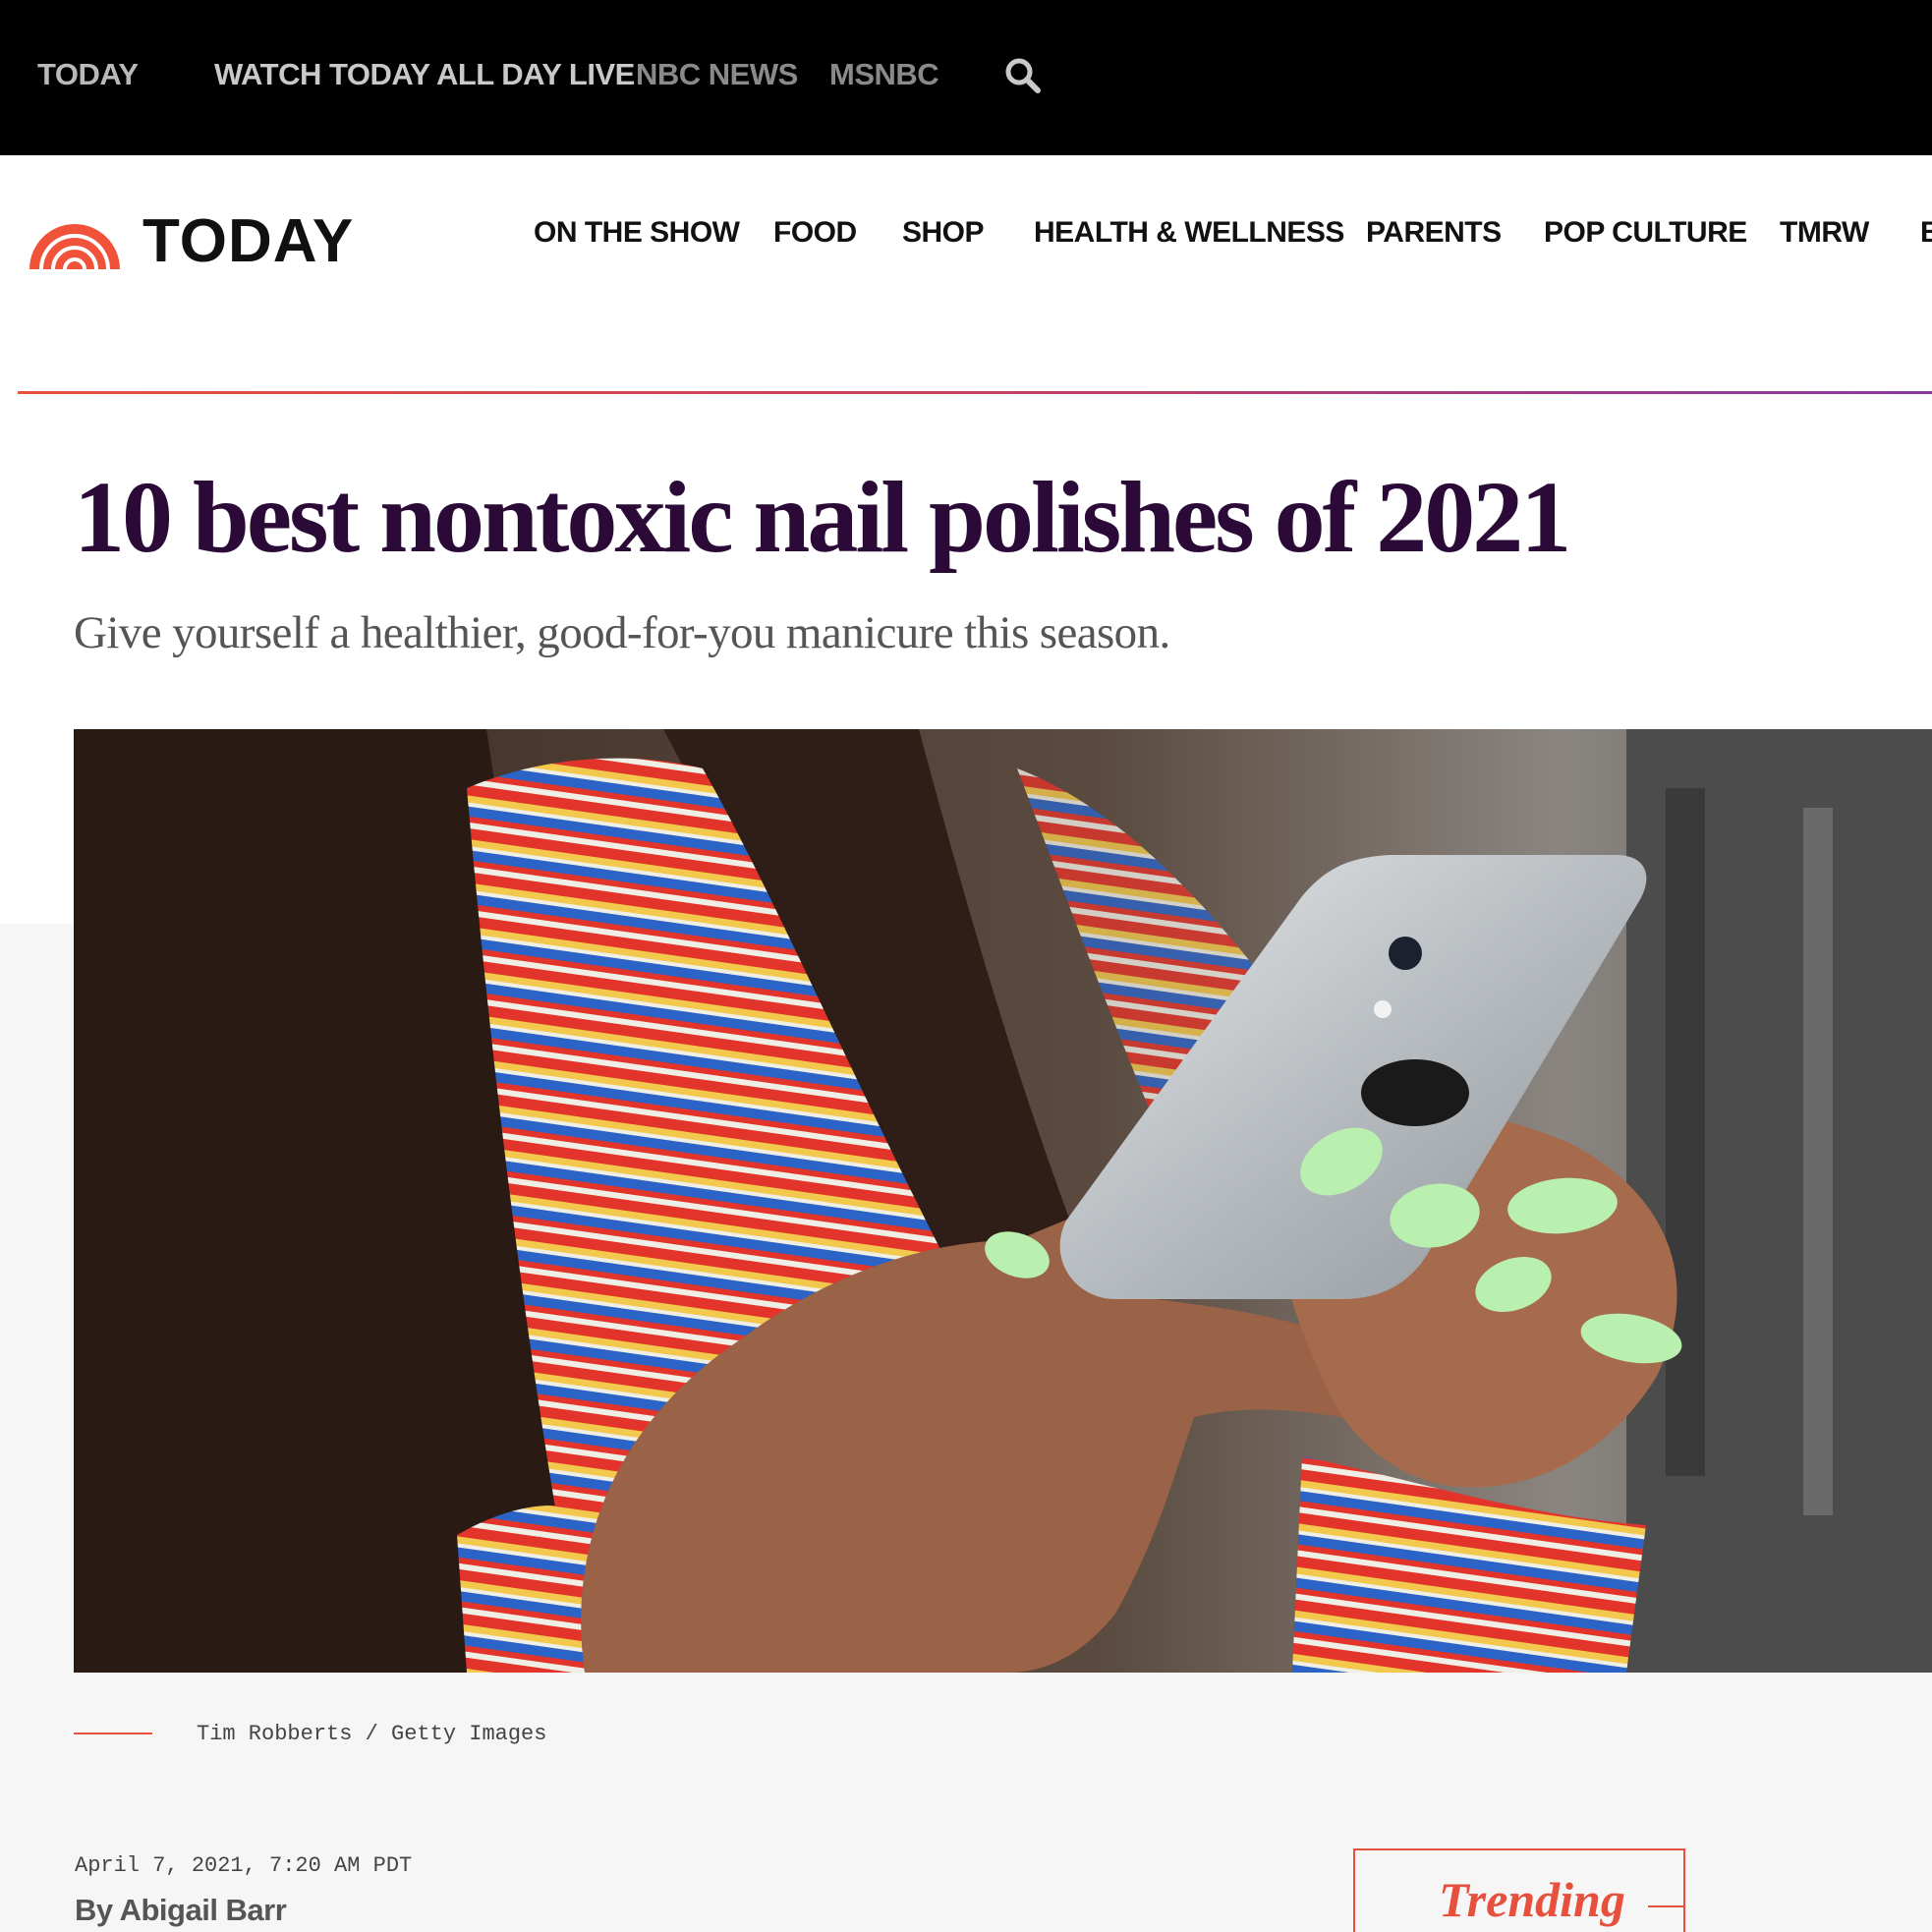 This screenshot has width=1932, height=1932. Describe the element at coordinates (637, 233) in the screenshot. I see `nav-item-on-the-show: ON THE SHOW` at that location.